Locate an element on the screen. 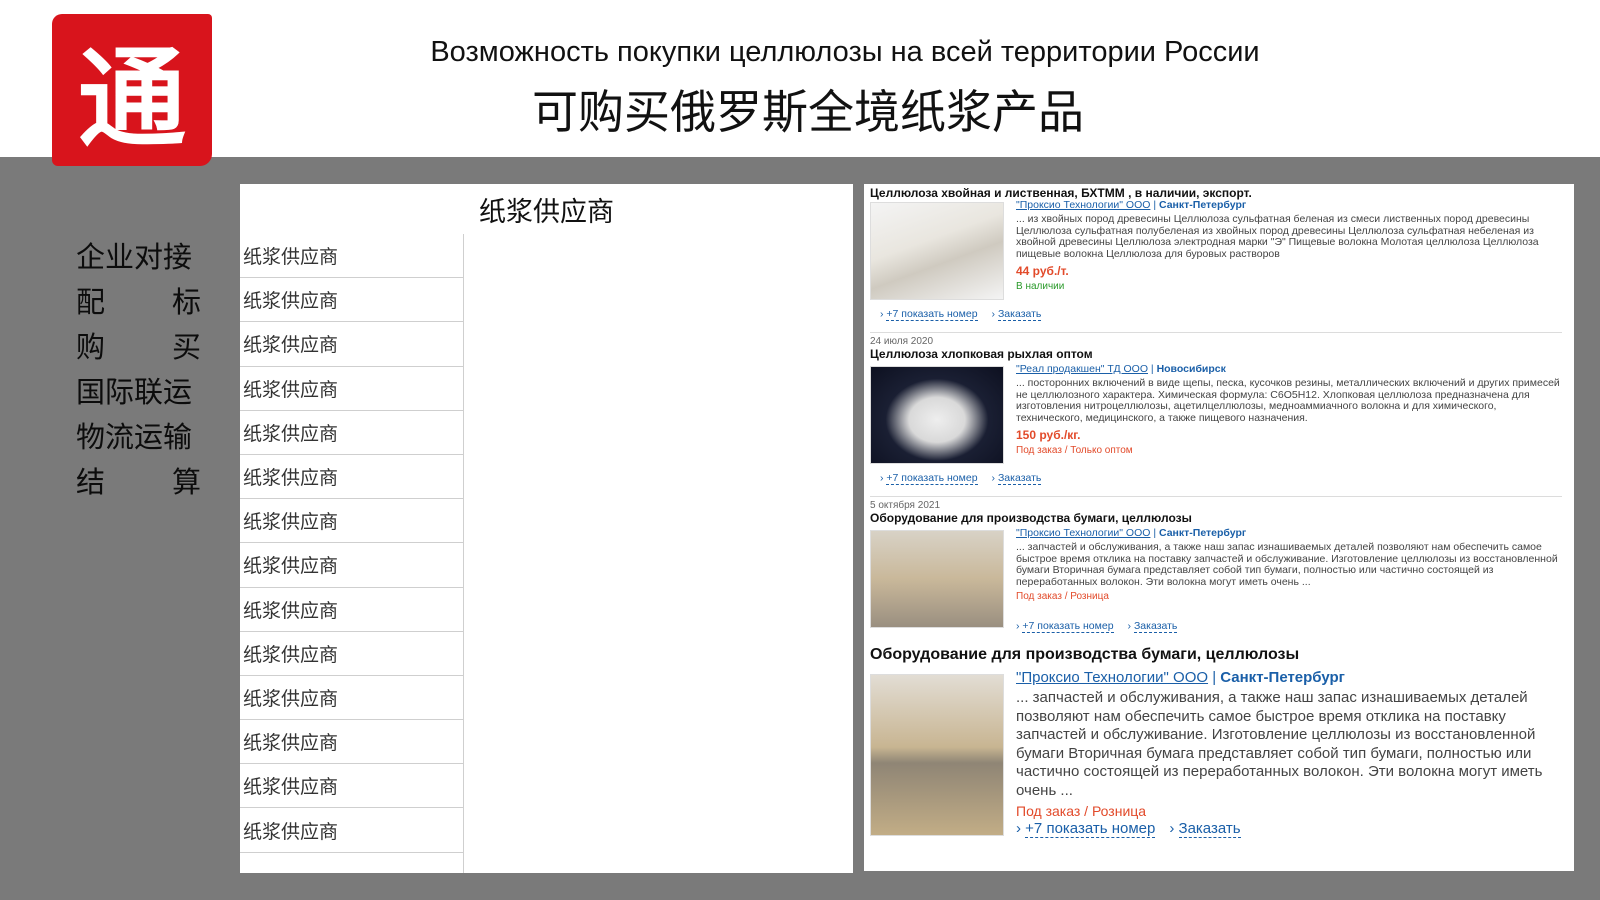 This screenshot has height=900, width=1600. result-price: 44 руб./т. is located at coordinates (1042, 271).